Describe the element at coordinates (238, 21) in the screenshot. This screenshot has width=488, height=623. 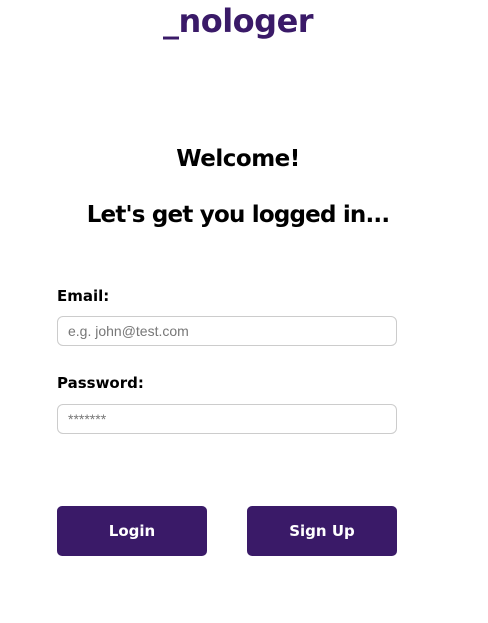
I see `app-logo: _nologer` at that location.